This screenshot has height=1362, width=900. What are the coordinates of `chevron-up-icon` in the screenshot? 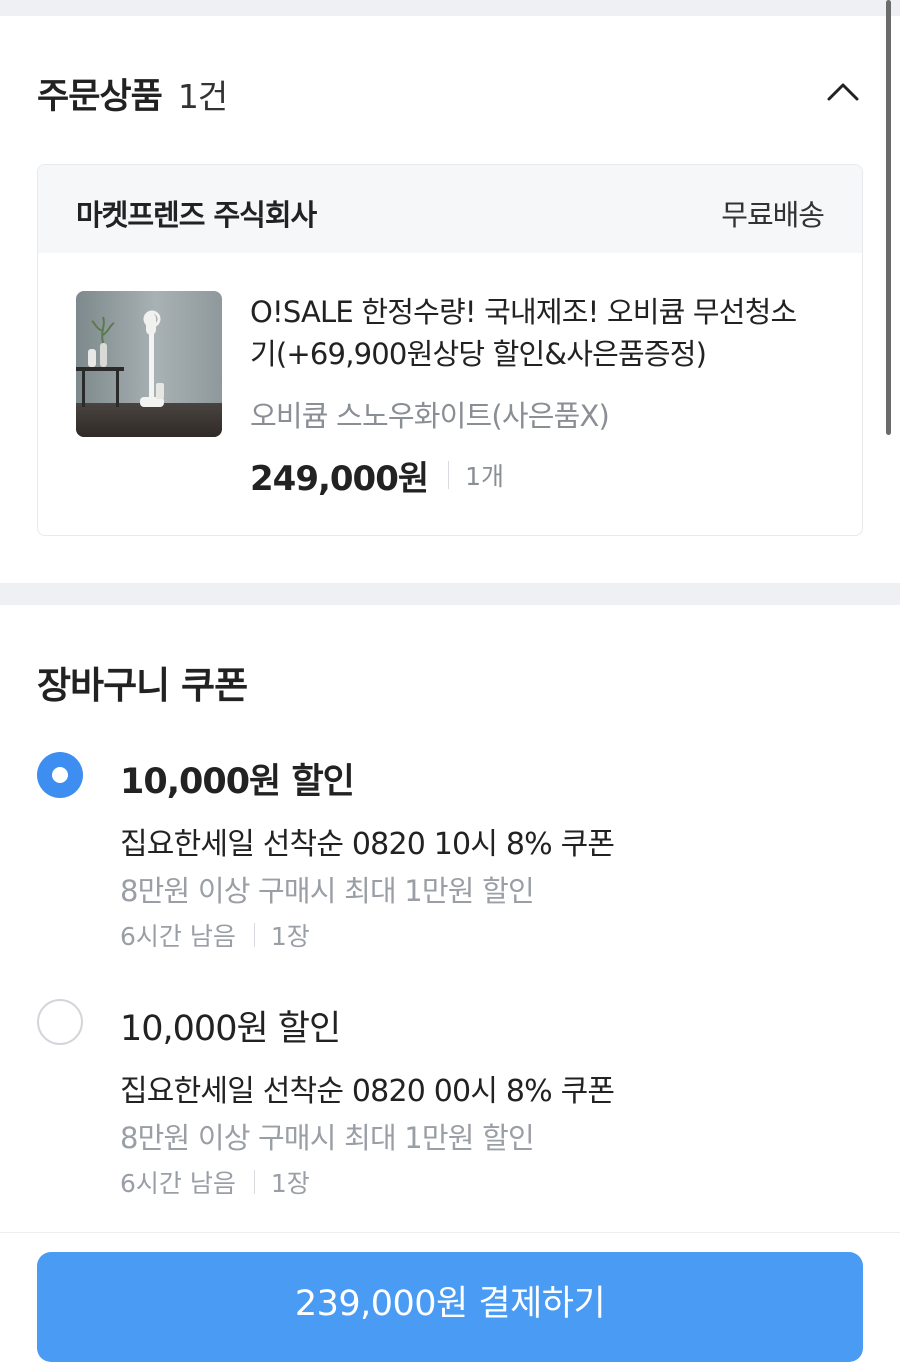 It's located at (843, 92).